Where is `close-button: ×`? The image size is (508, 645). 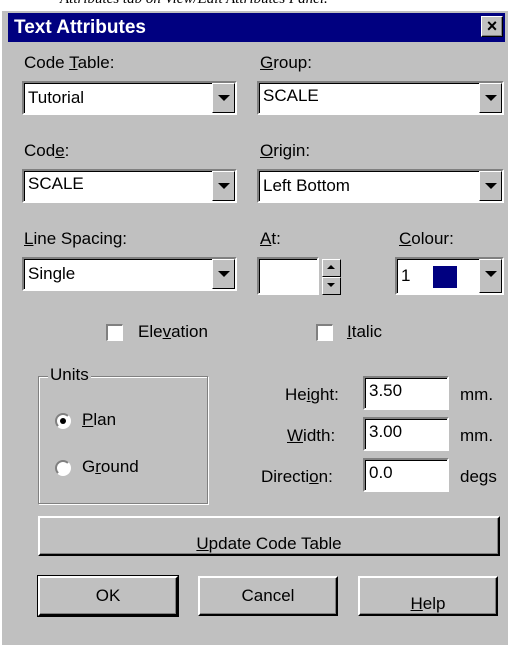
close-button: × is located at coordinates (492, 26).